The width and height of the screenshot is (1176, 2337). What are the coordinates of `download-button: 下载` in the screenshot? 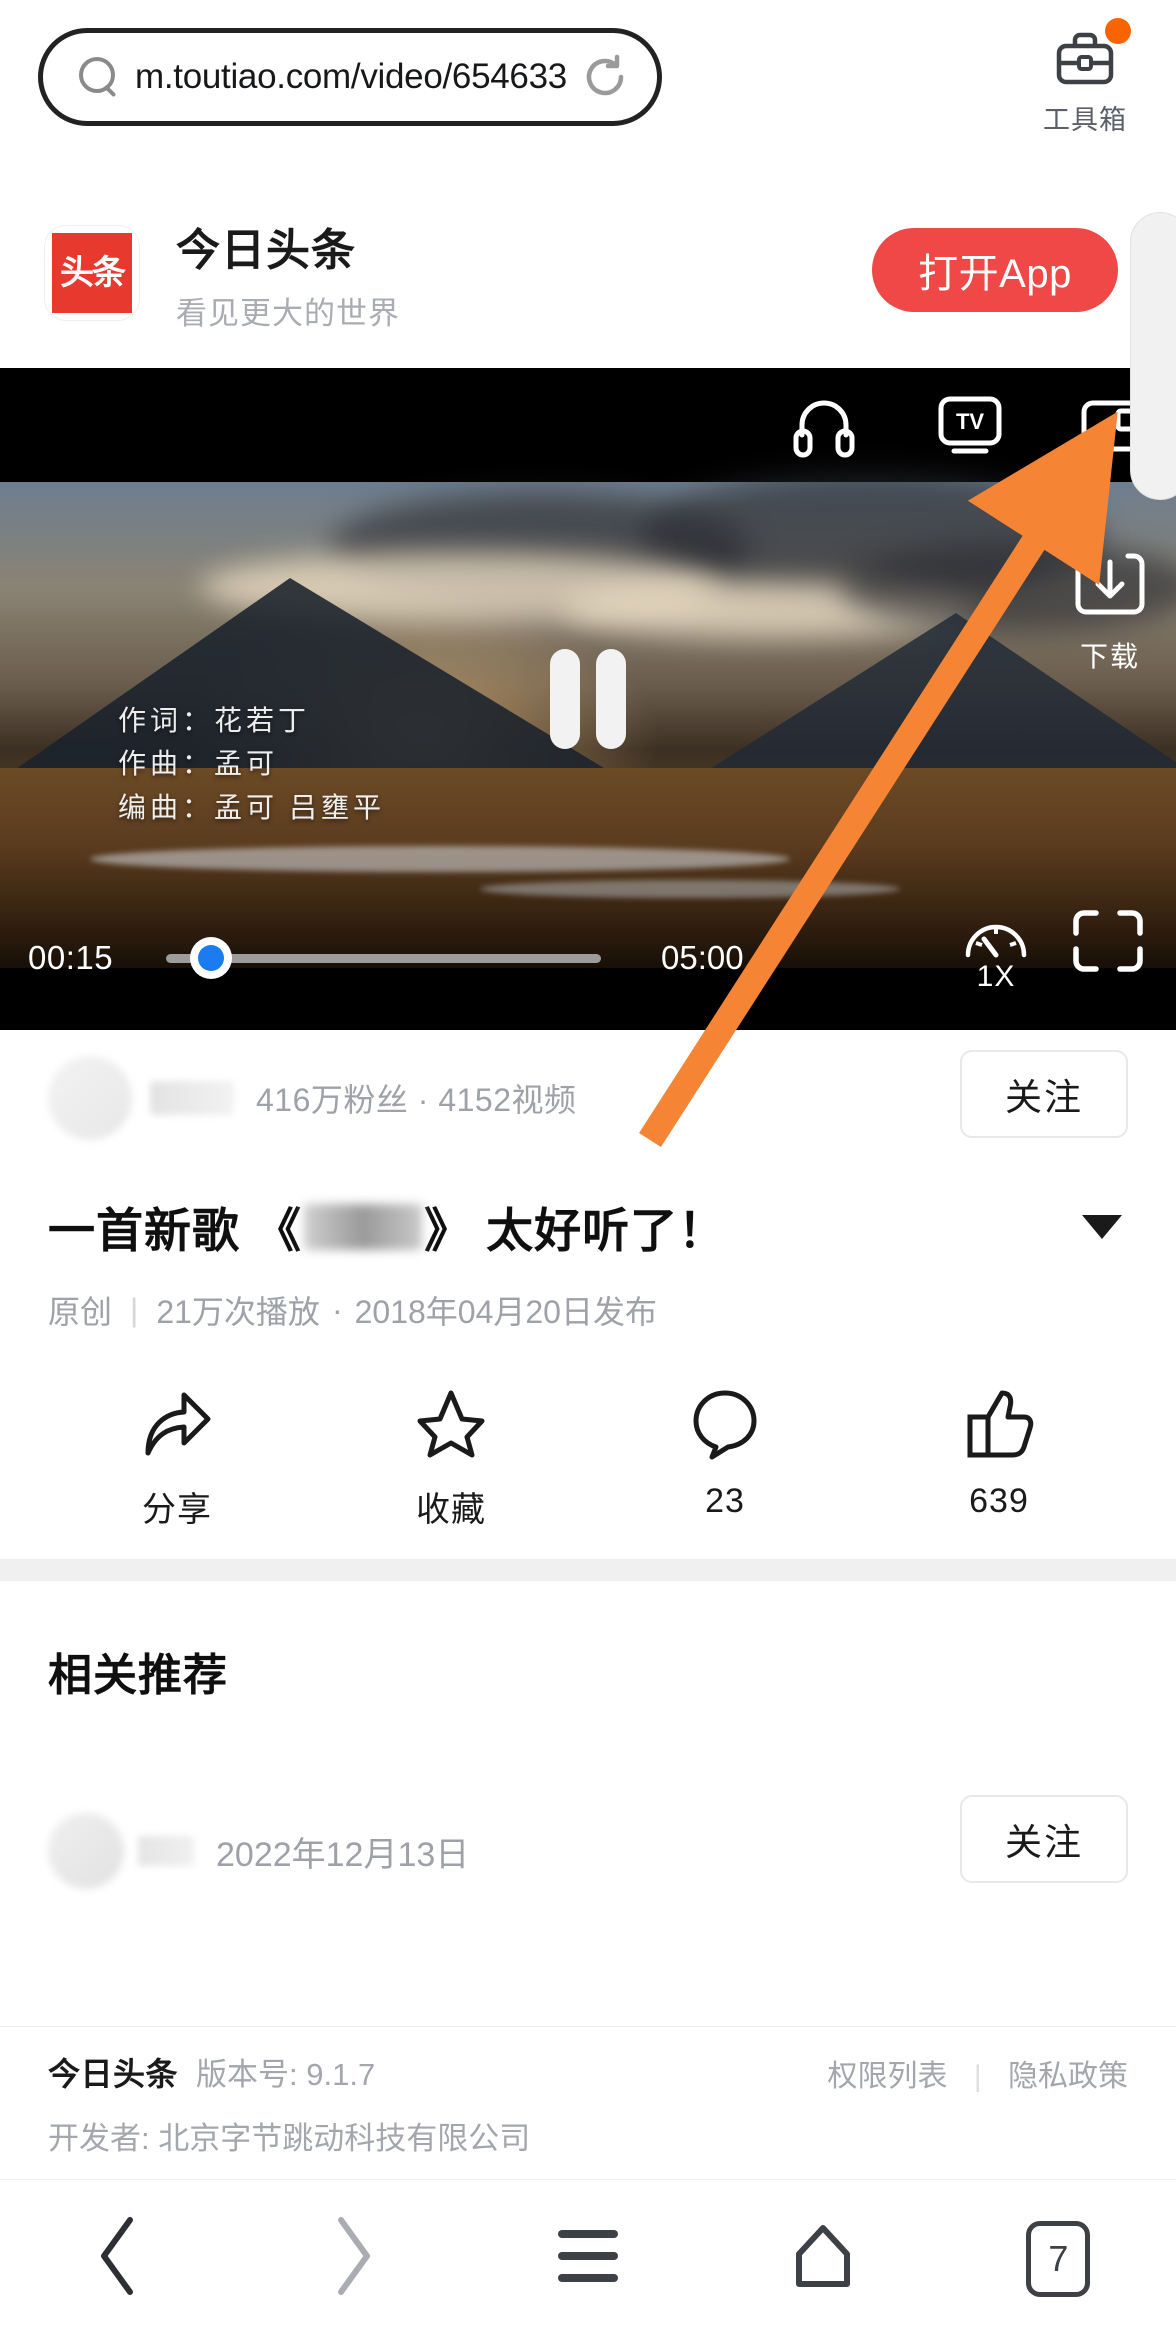 It's located at (1110, 610).